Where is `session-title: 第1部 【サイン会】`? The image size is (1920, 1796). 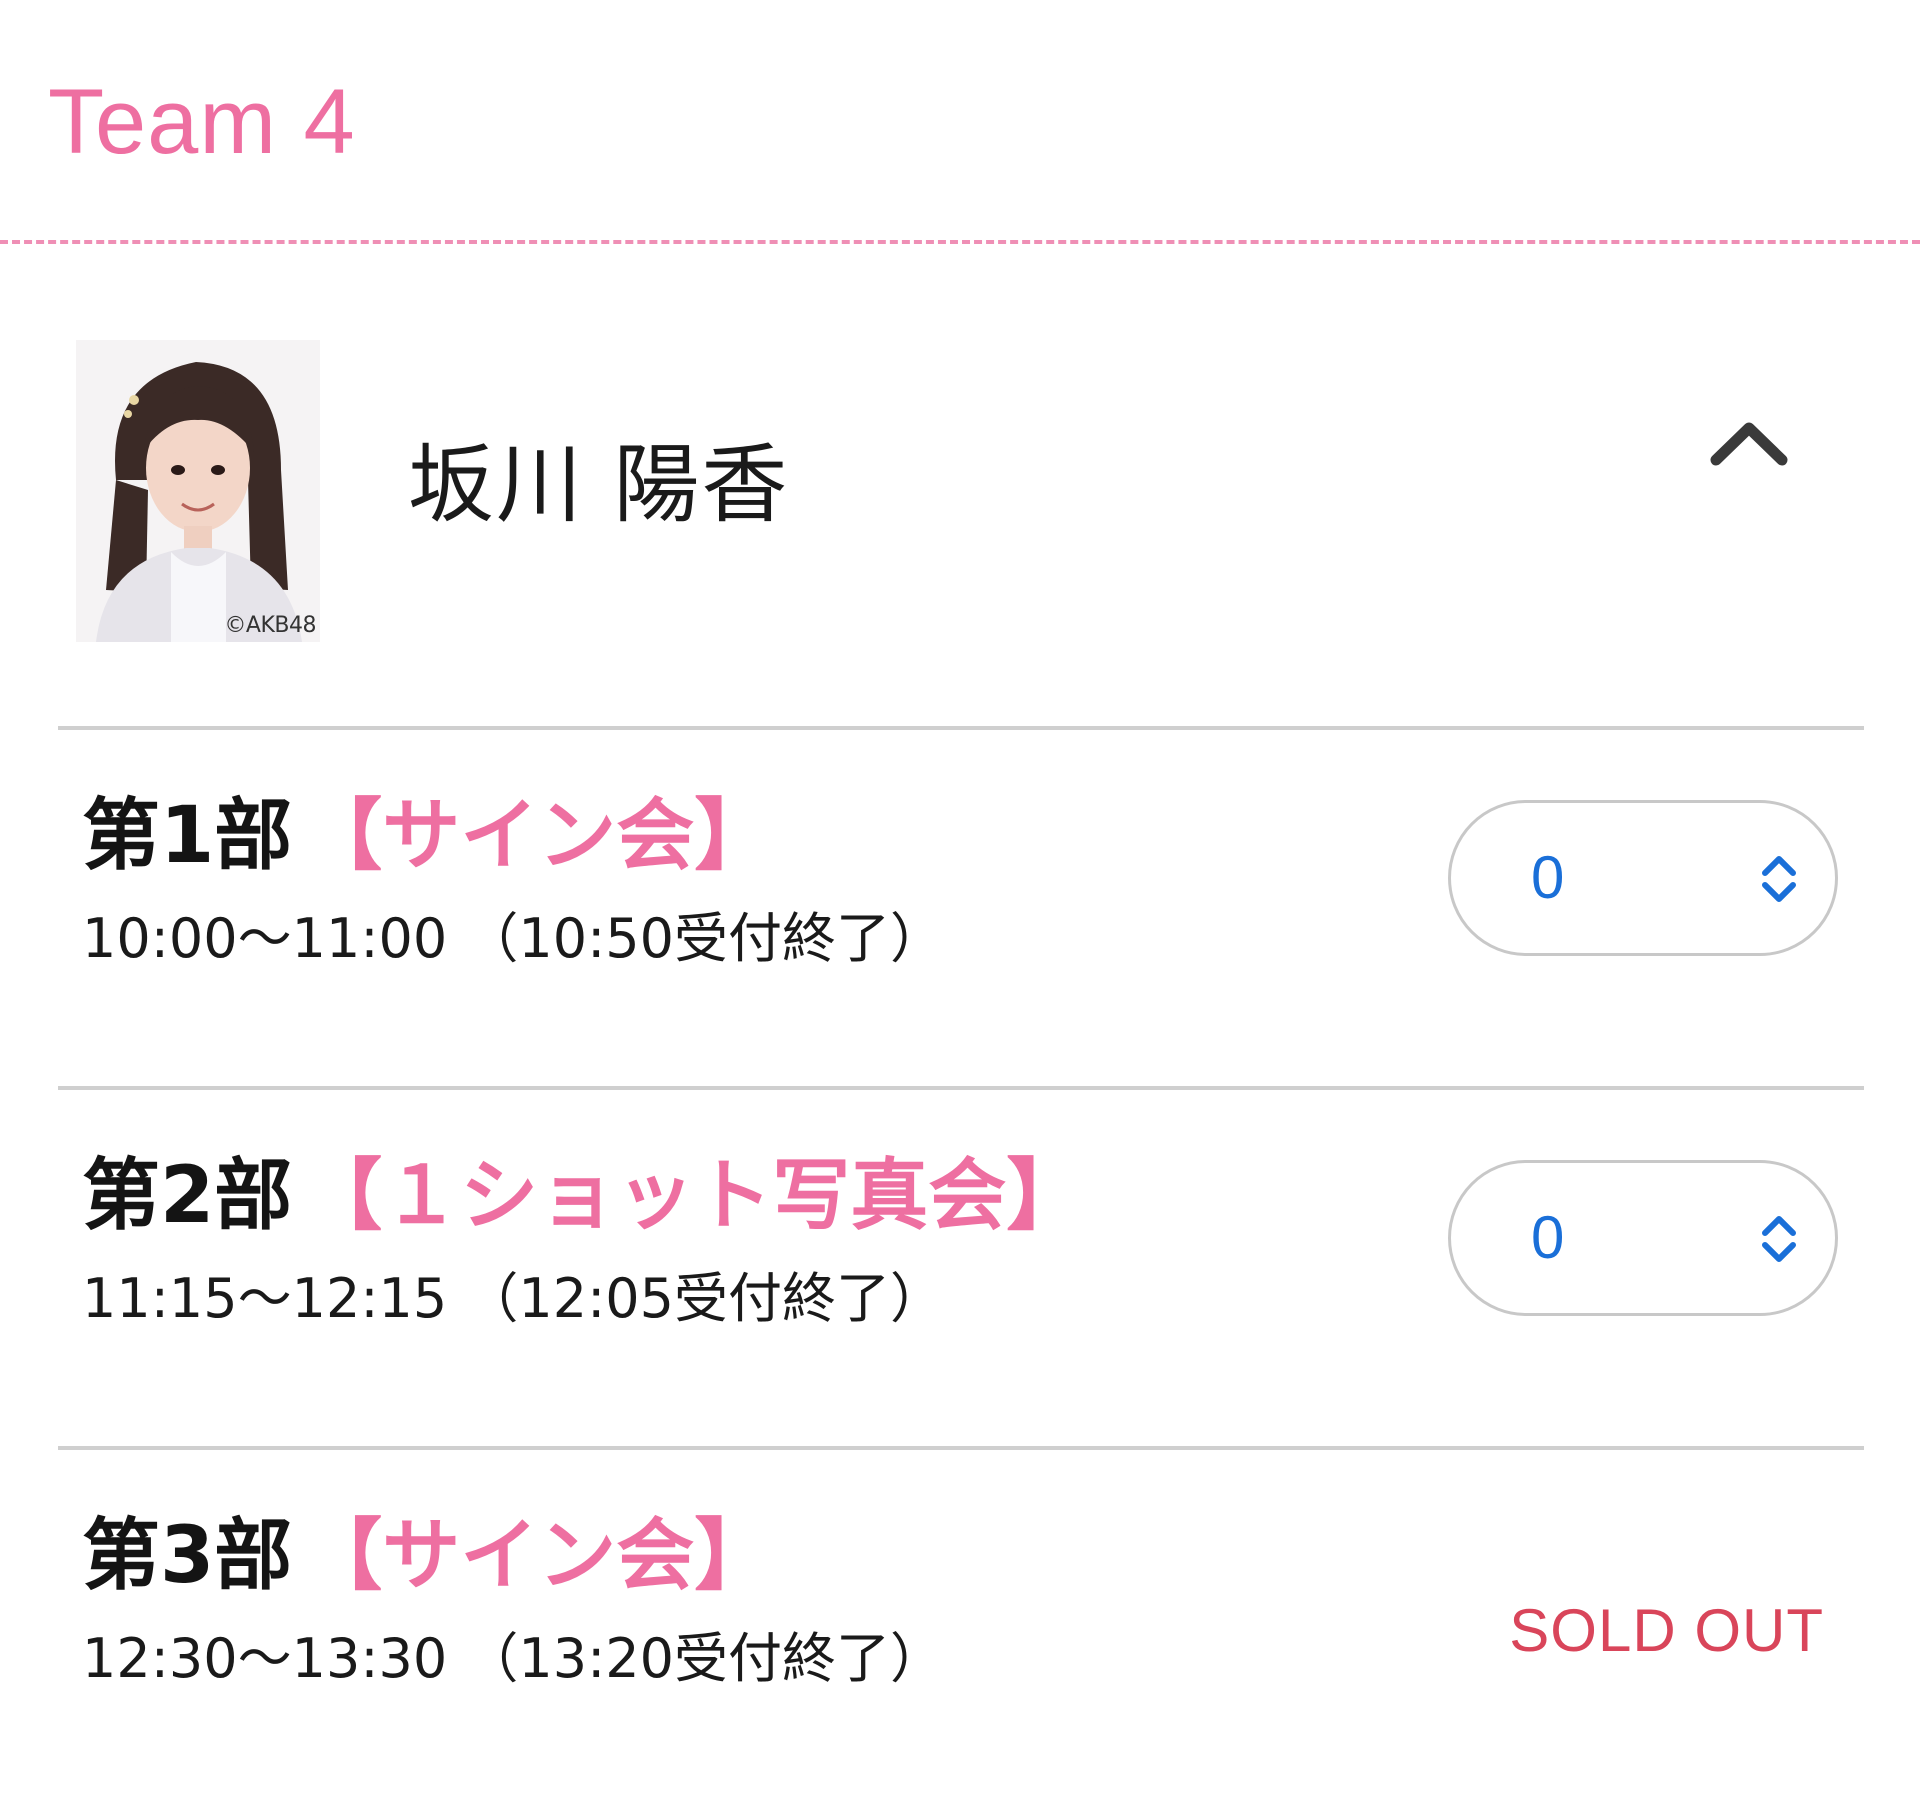 session-title: 第1部 【サイン会】 is located at coordinates (427, 836).